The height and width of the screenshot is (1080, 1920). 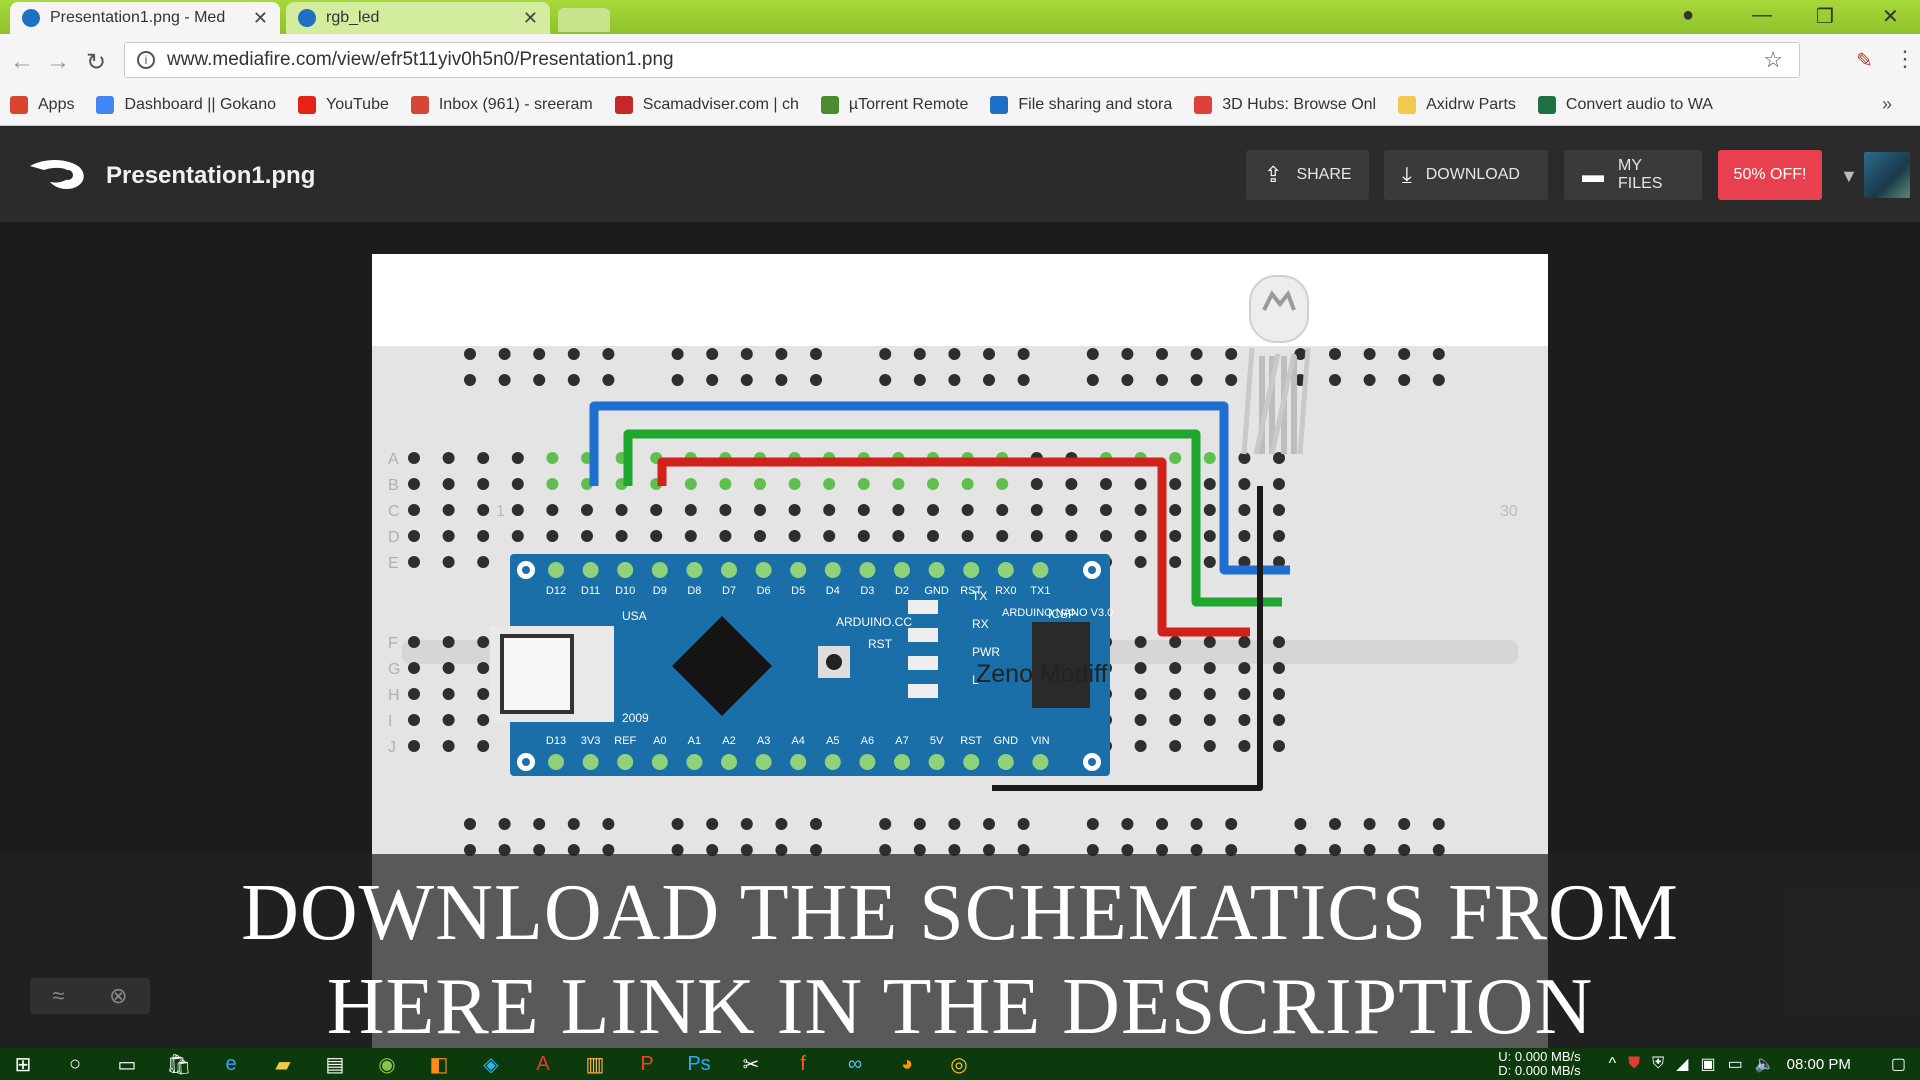 What do you see at coordinates (543, 1064) in the screenshot?
I see `acrobat-icon: A` at bounding box center [543, 1064].